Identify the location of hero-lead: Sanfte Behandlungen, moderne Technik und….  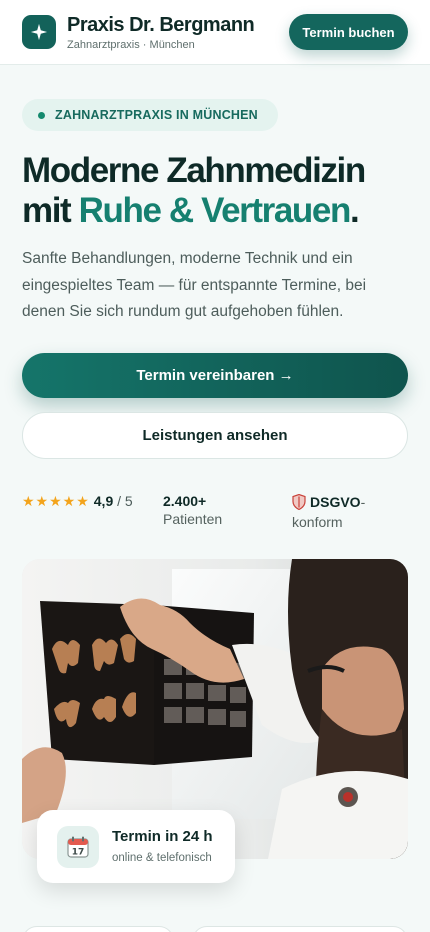
(194, 285).